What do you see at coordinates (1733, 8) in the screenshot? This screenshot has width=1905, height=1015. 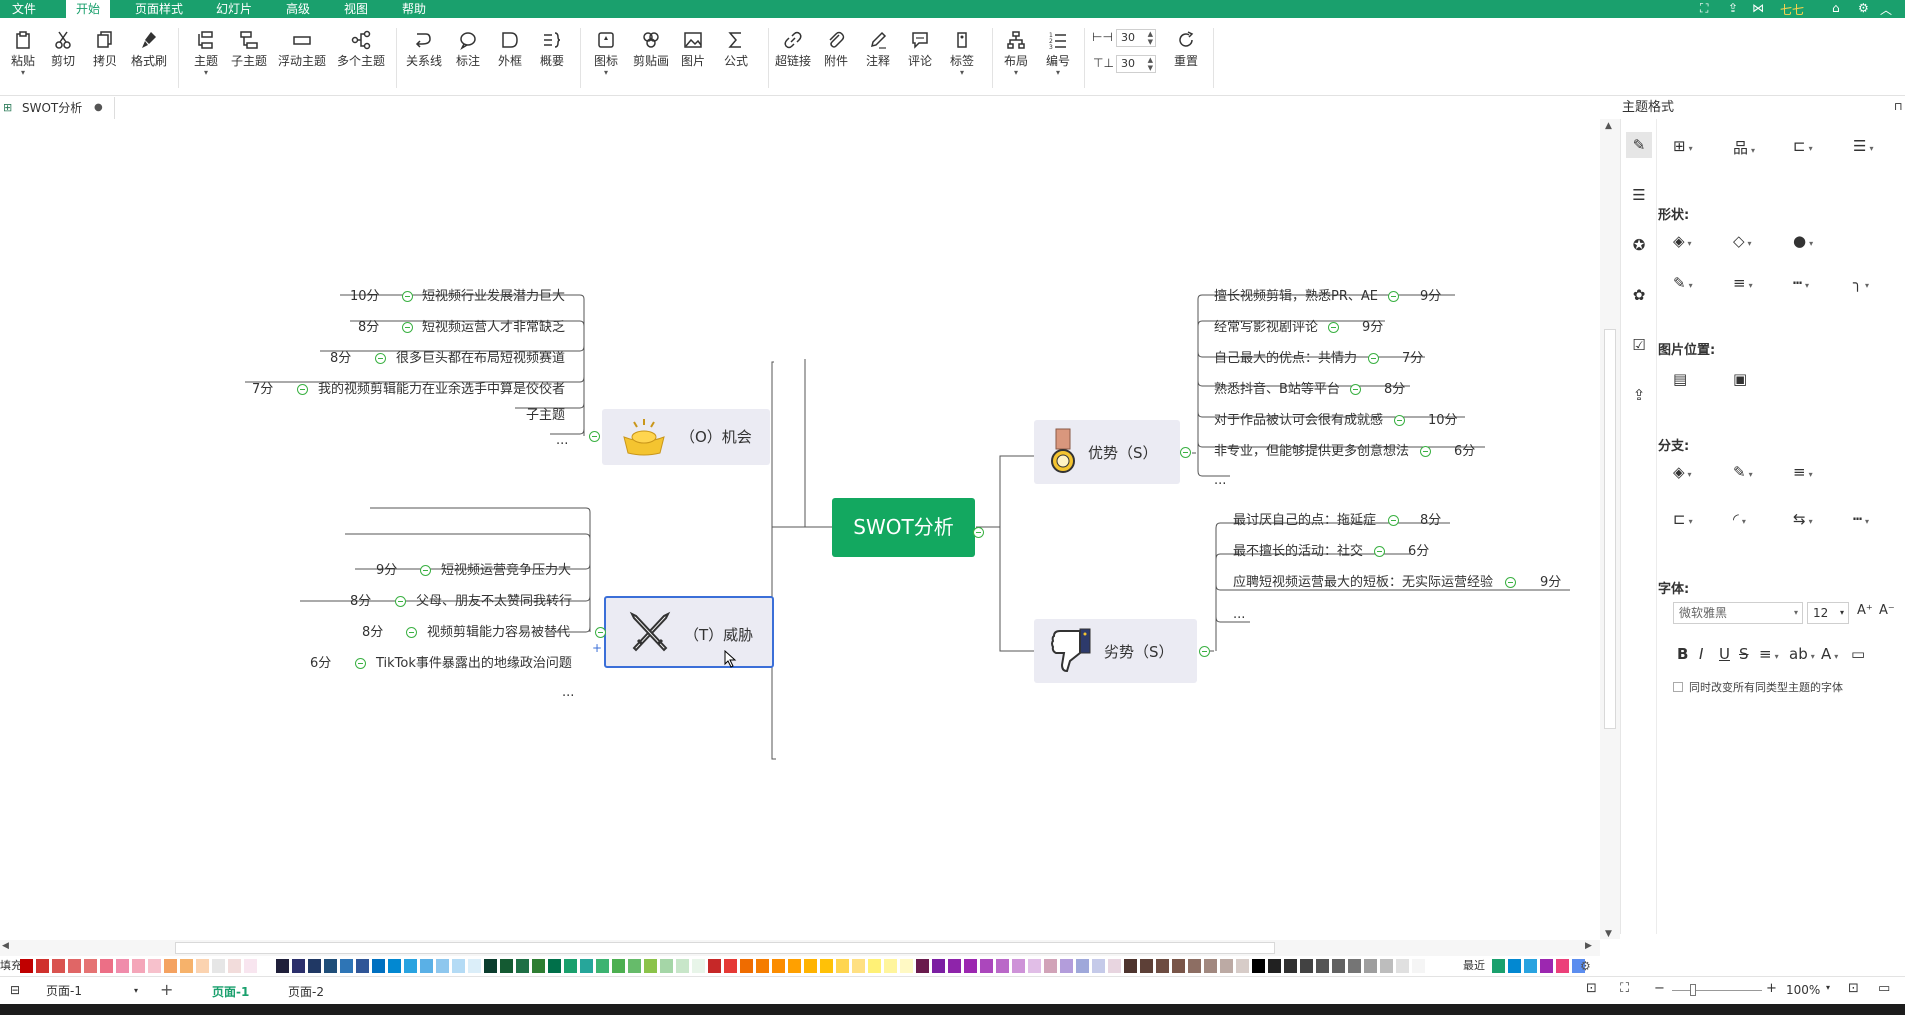 I see `export-icon: ⇪` at bounding box center [1733, 8].